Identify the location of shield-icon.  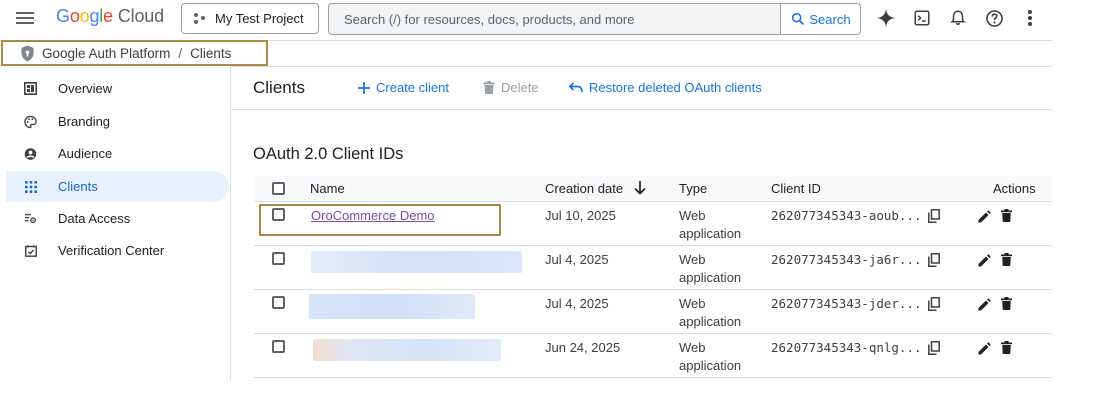
(27, 53).